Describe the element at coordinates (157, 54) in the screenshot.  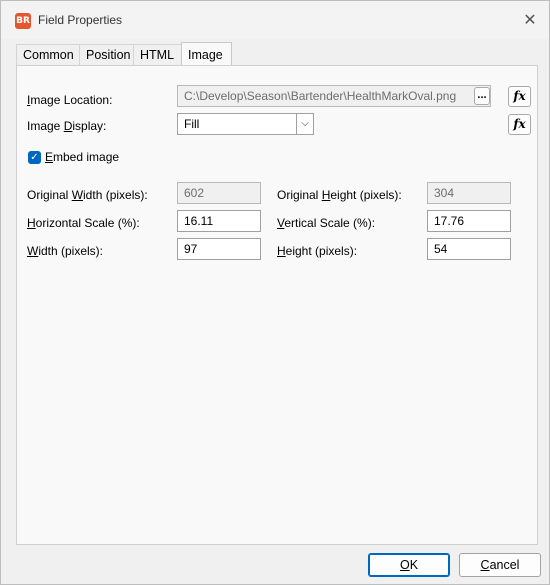
I see `tab-html: HTML` at that location.